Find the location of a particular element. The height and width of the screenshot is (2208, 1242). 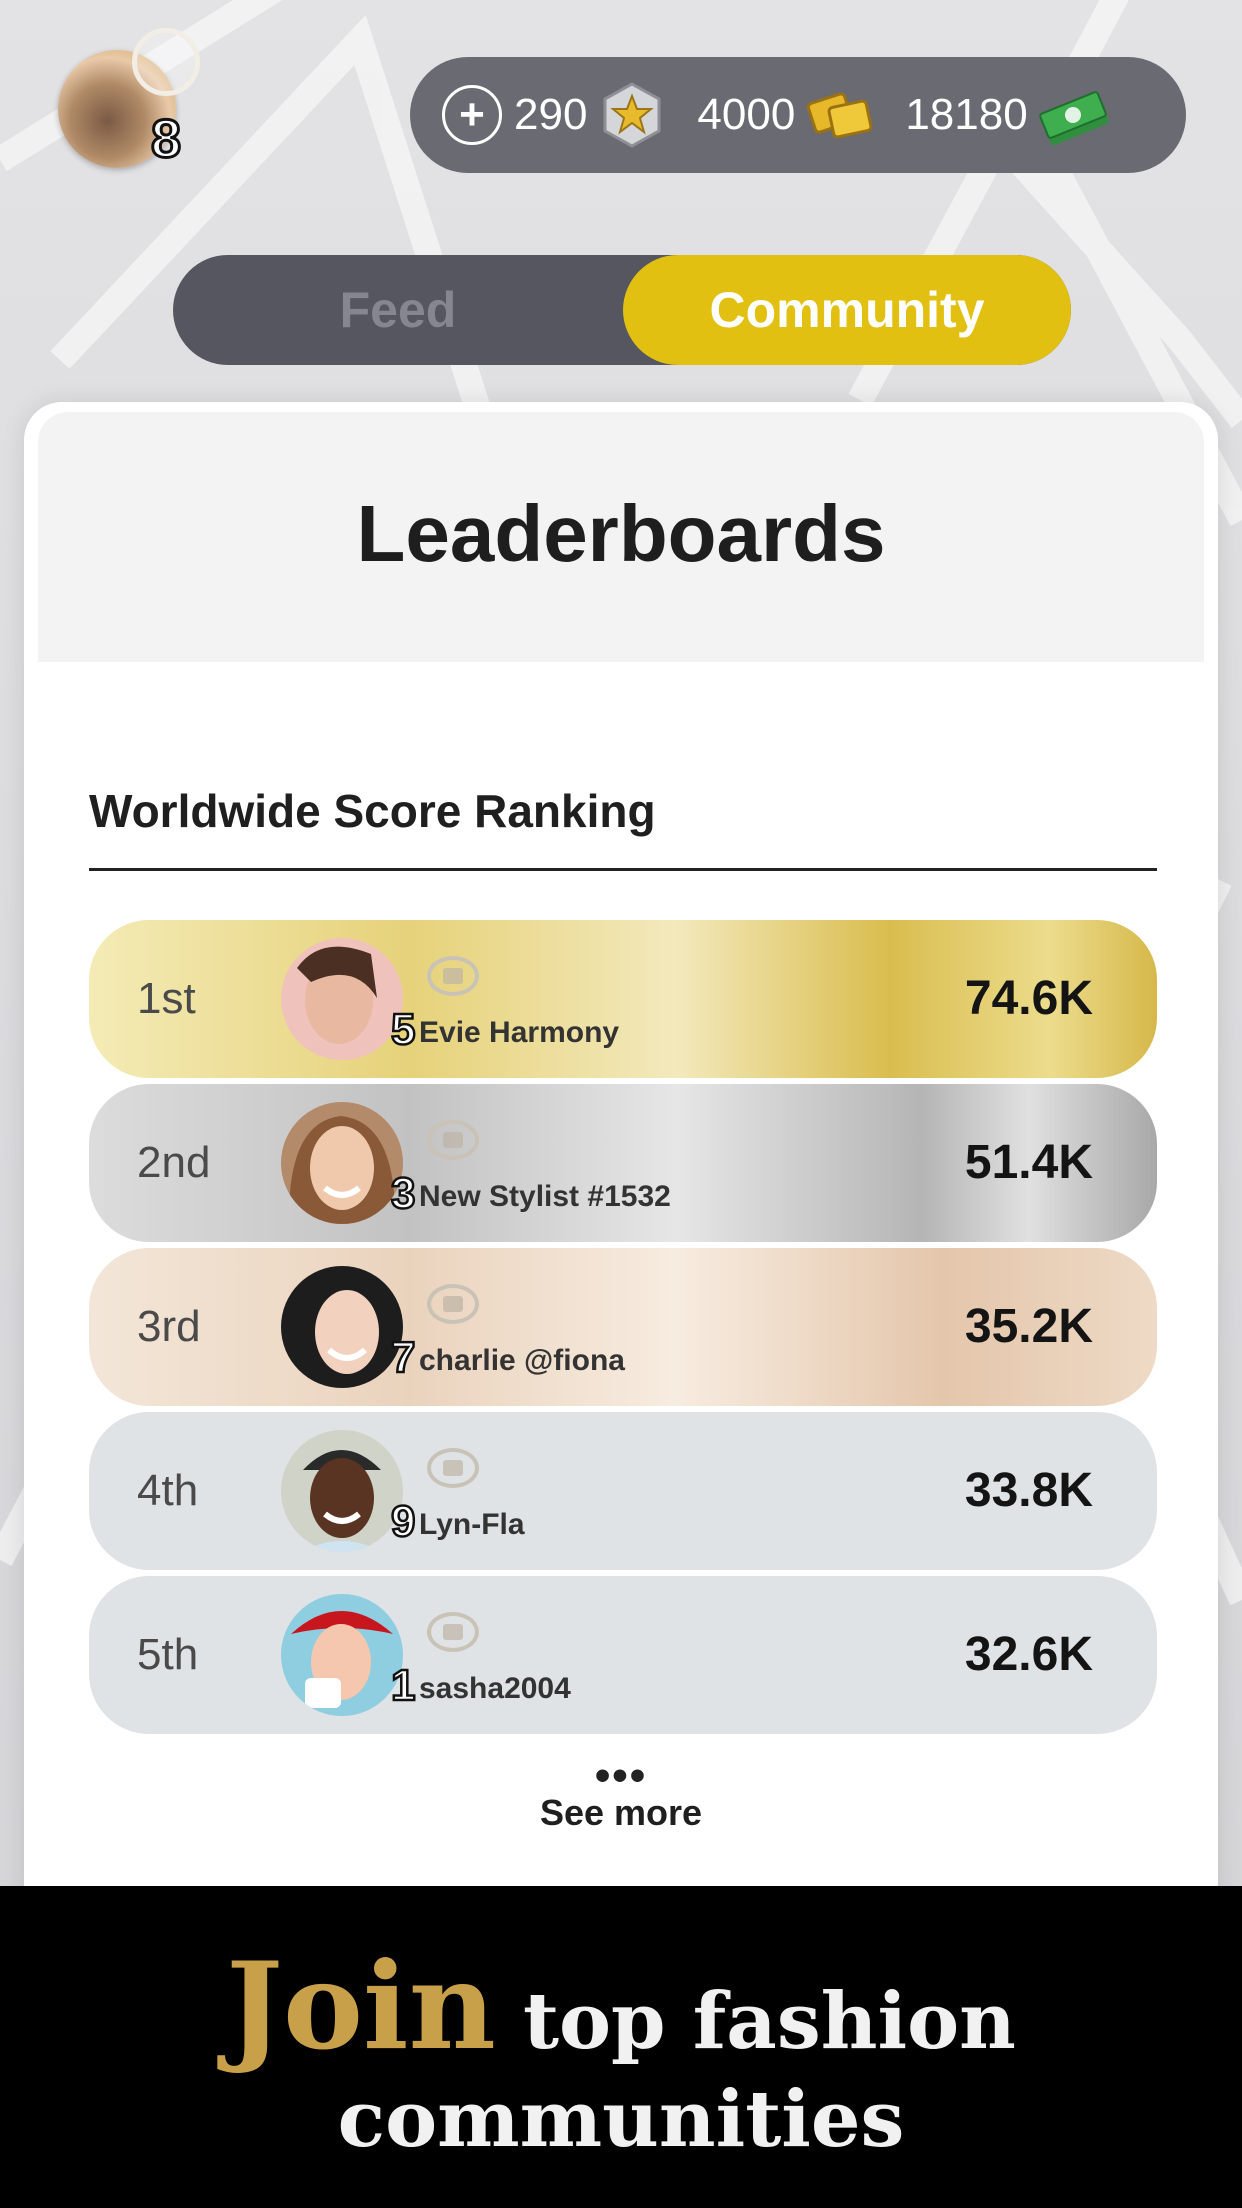

tab-feed: Feed is located at coordinates (398, 310).